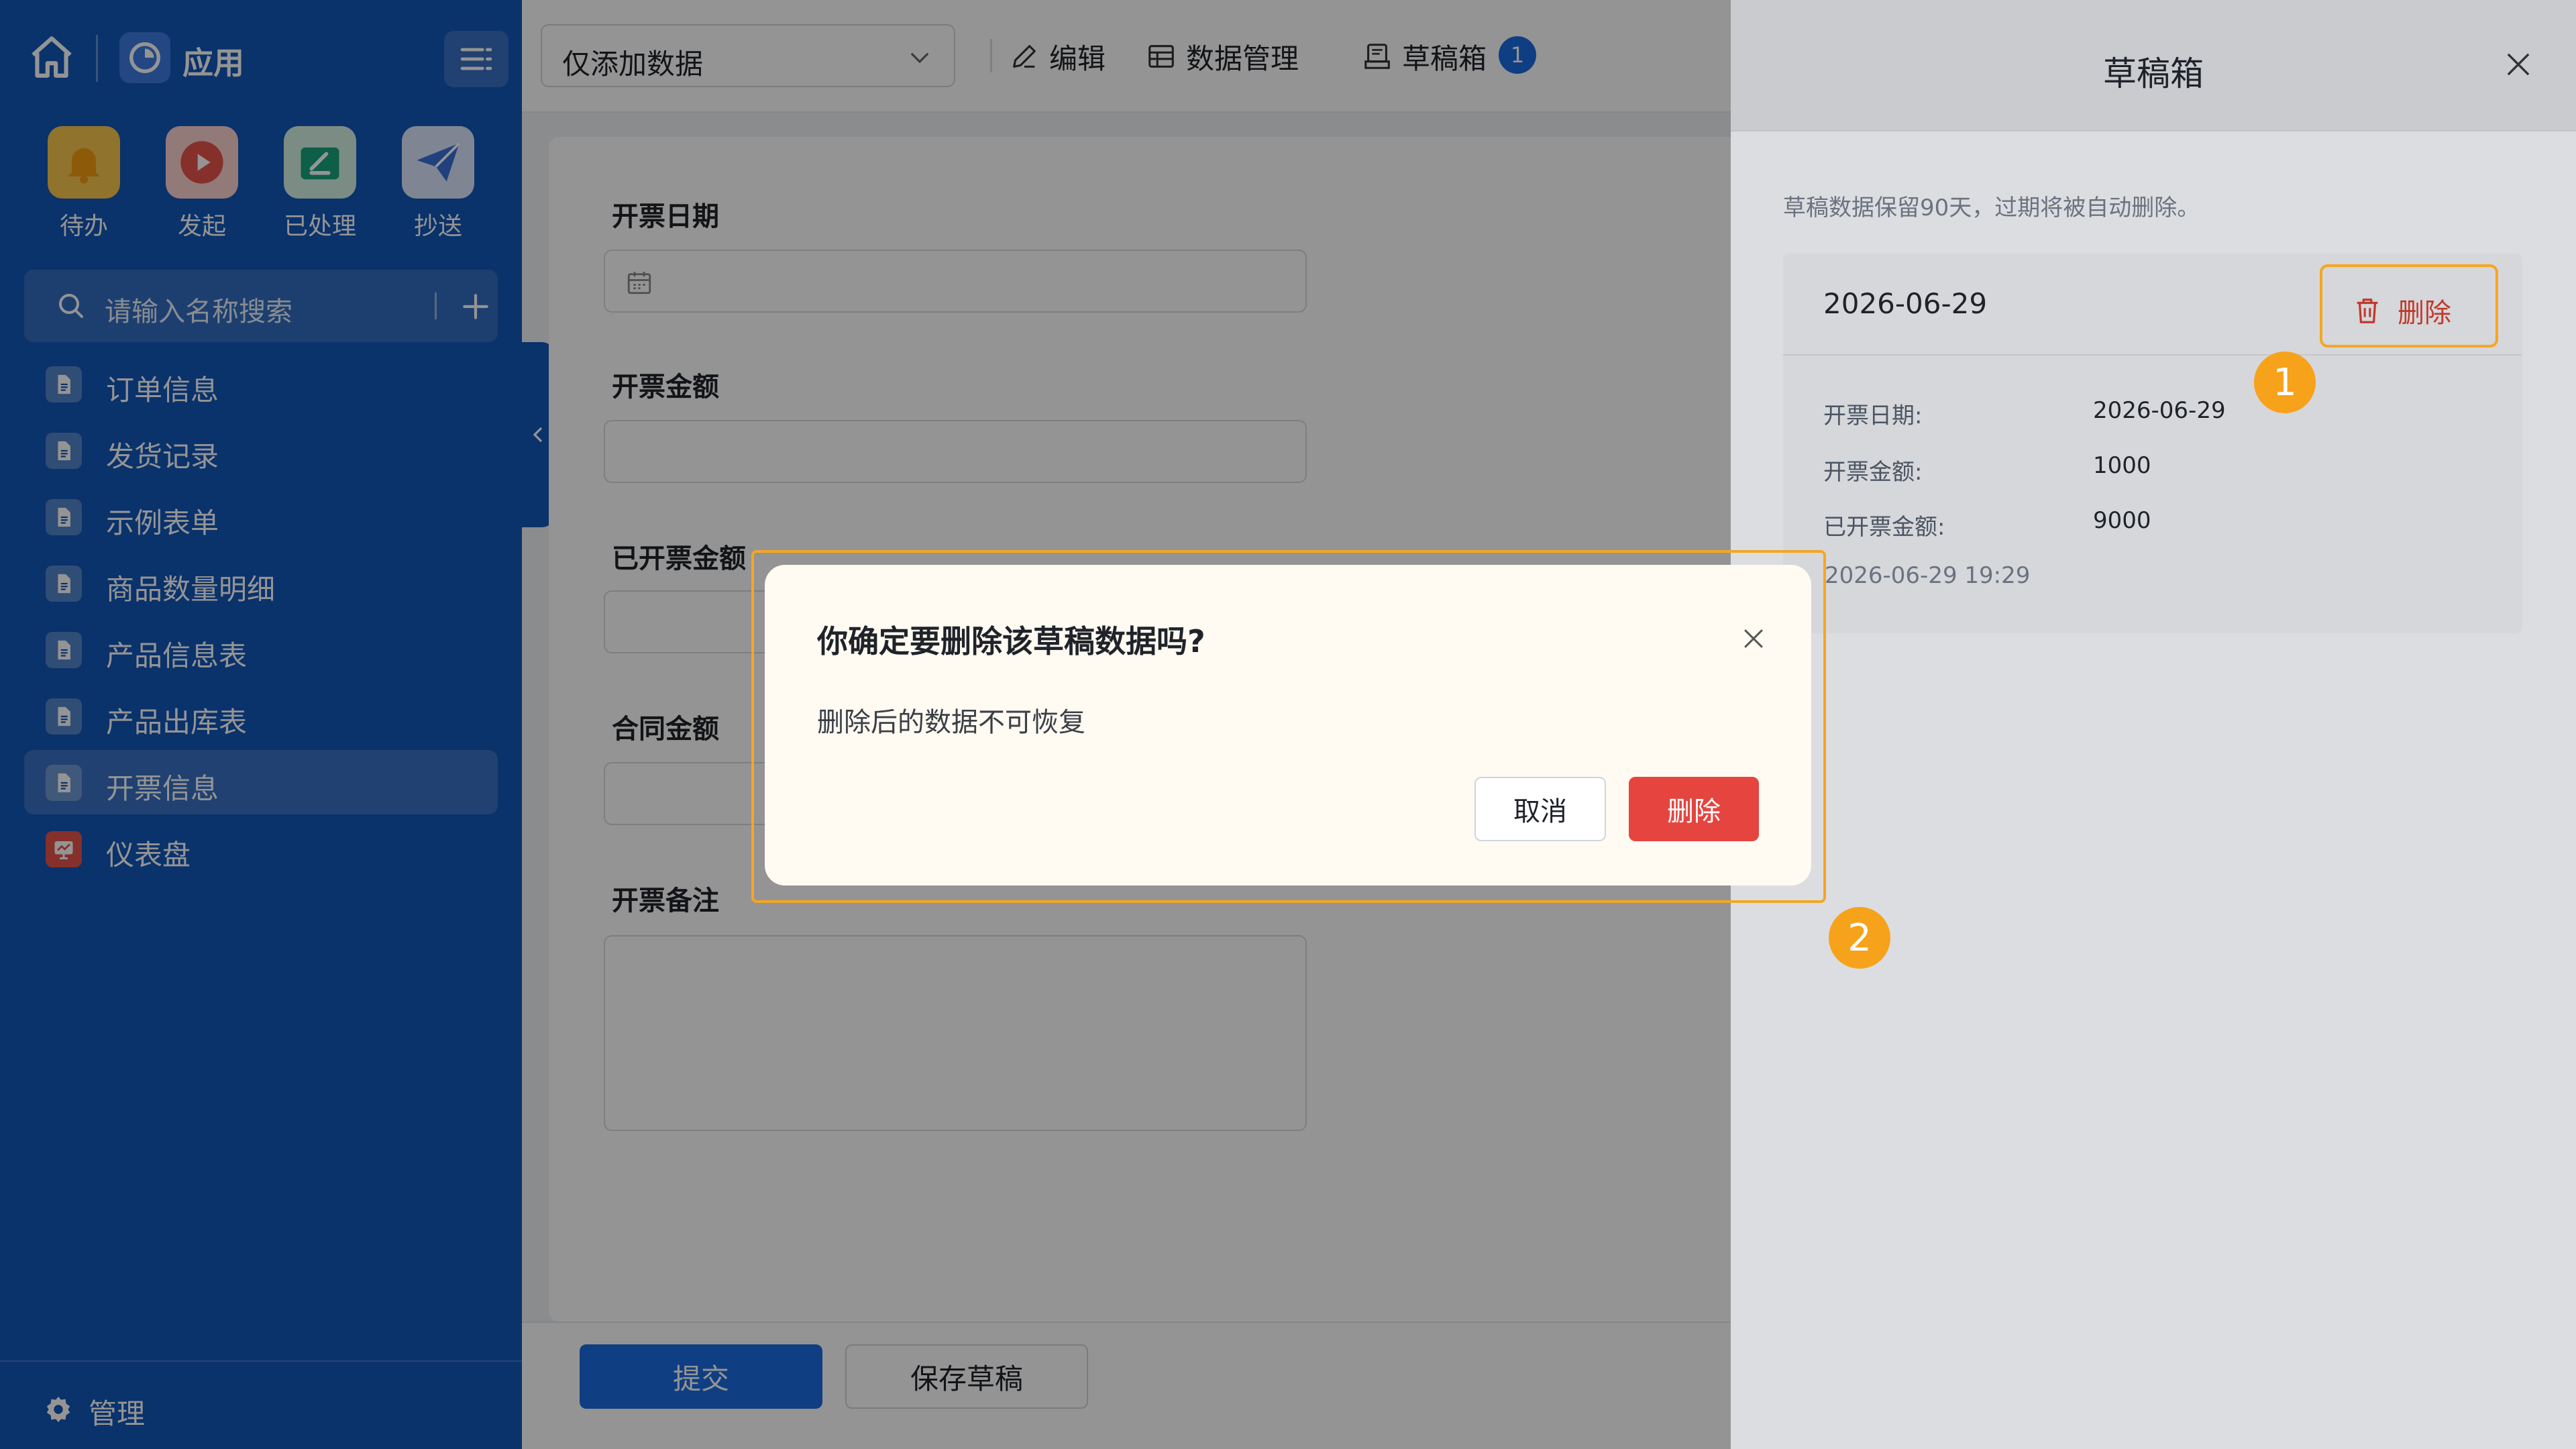 The height and width of the screenshot is (1449, 2576). What do you see at coordinates (1928, 575) in the screenshot?
I see `draft-timestamp: 2026-06-29 19:29` at bounding box center [1928, 575].